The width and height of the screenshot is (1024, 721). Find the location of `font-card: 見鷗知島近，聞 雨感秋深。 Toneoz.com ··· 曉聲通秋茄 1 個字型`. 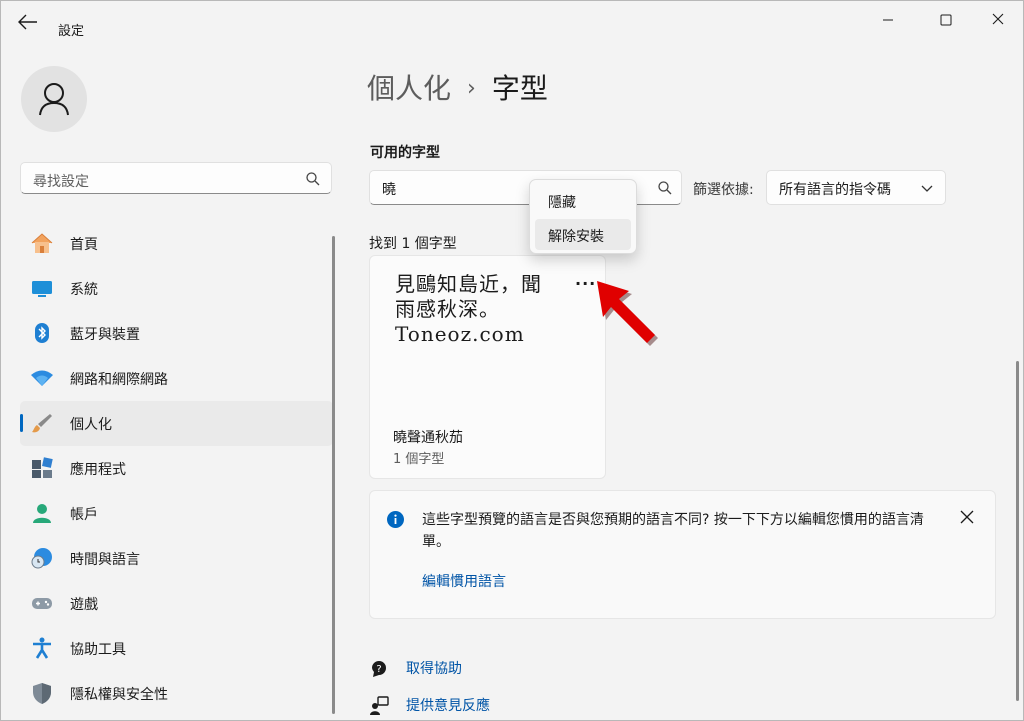

font-card: 見鷗知島近，聞 雨感秋深。 Toneoz.com ··· 曉聲通秋茄 1 個字型 is located at coordinates (487, 367).